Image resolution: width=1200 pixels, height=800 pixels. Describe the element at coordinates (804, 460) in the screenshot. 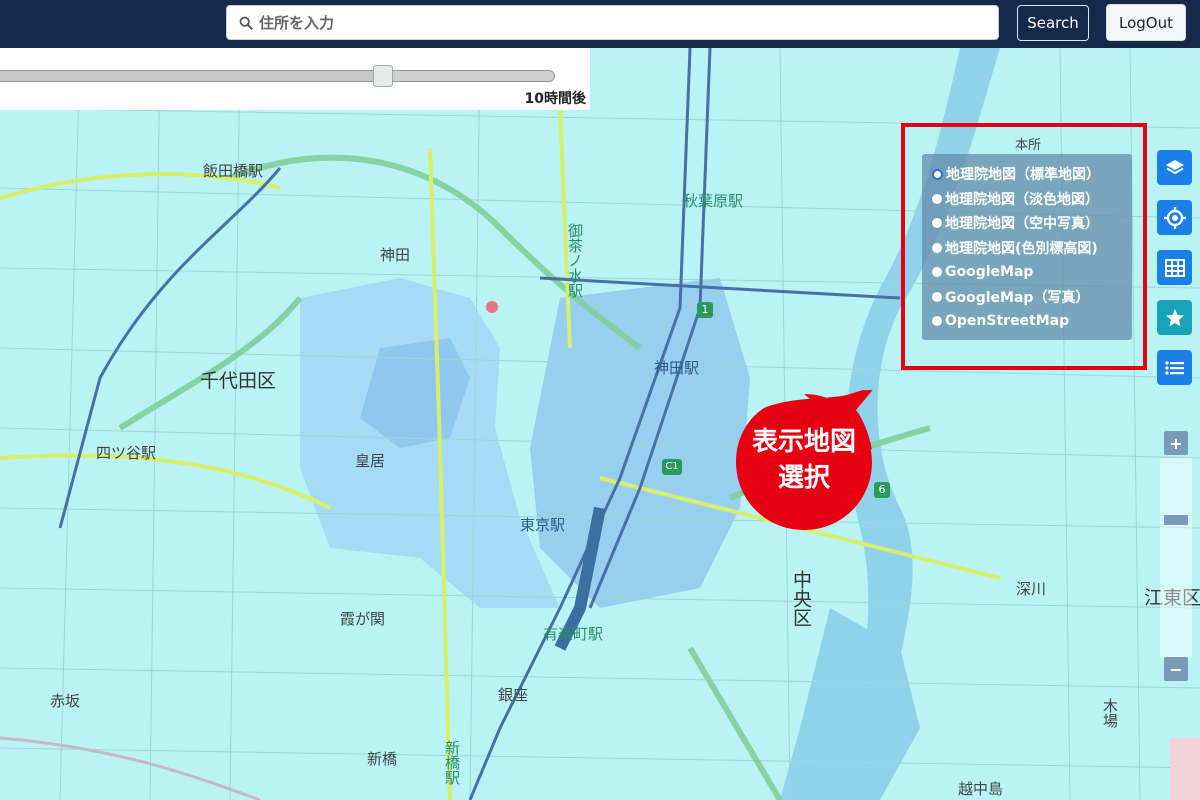

I see `callout-text: 表示地図 選択` at that location.